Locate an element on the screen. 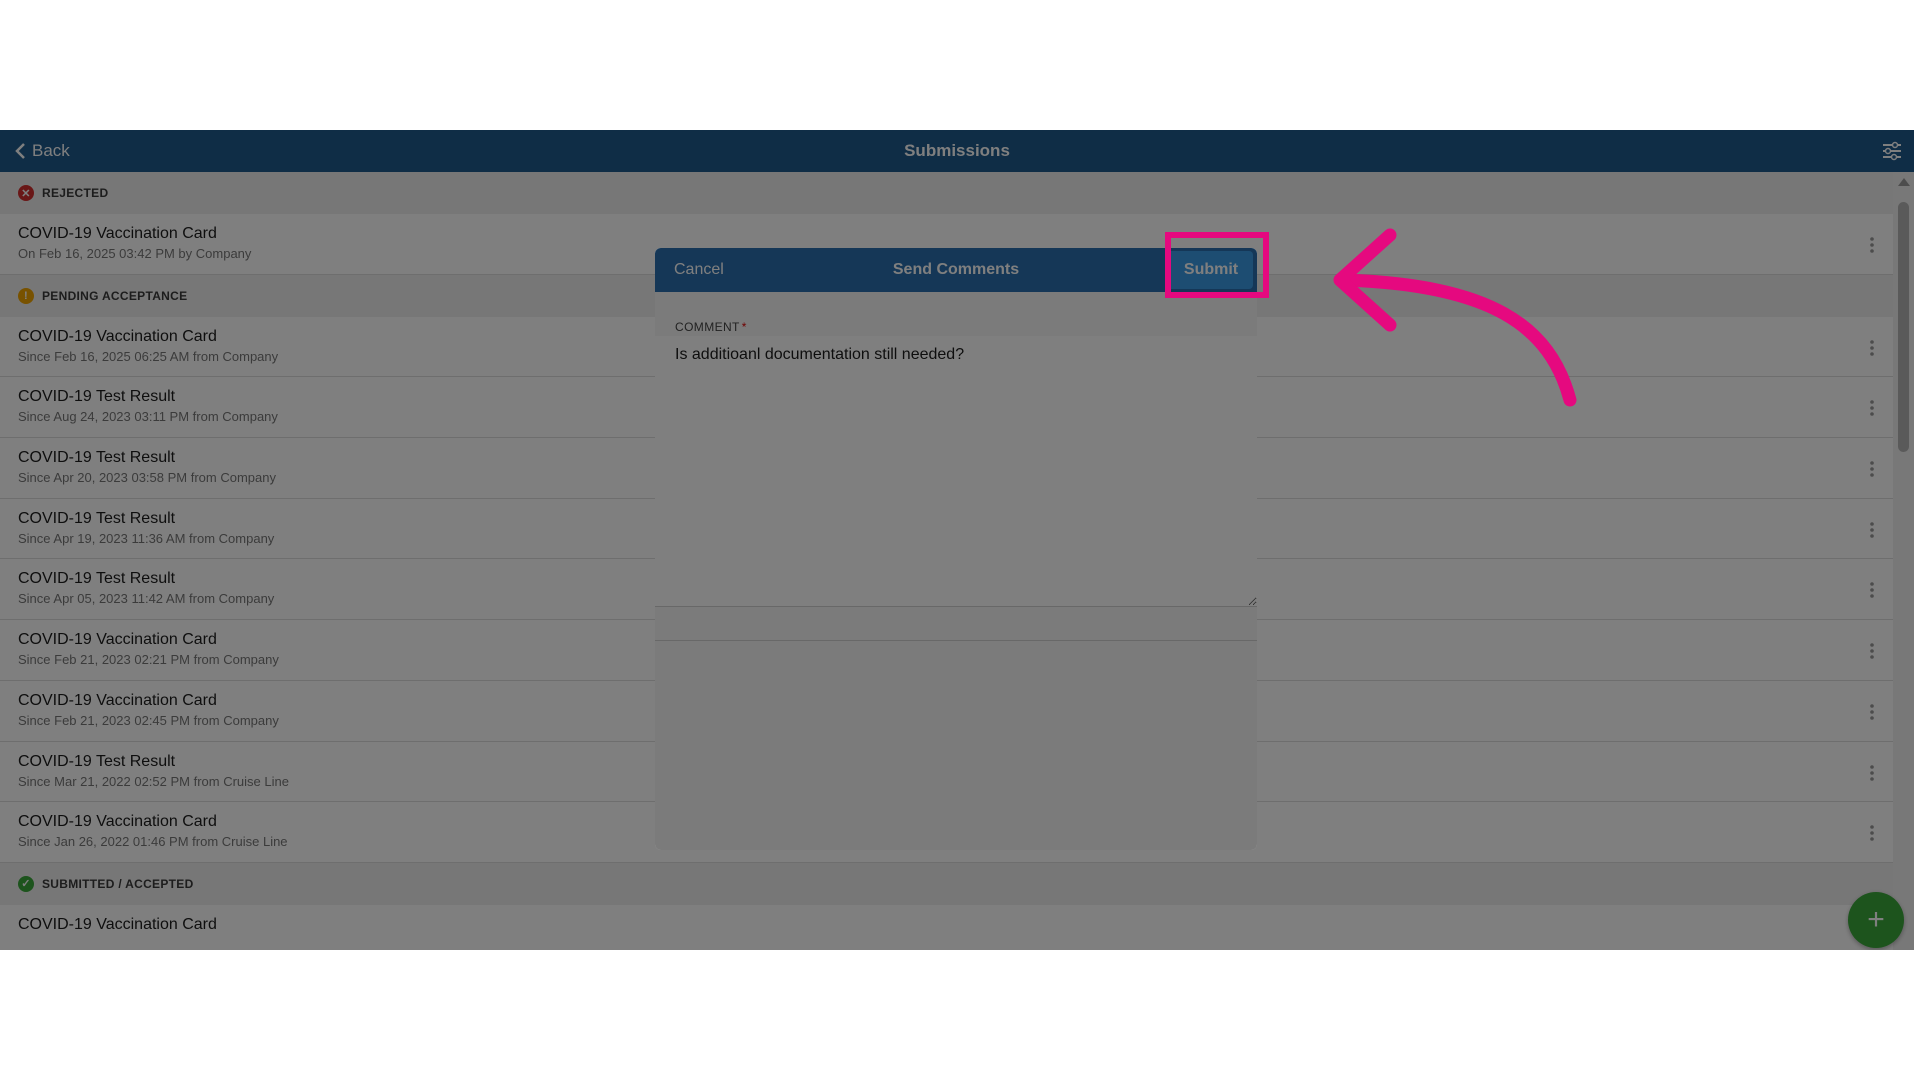 The height and width of the screenshot is (1080, 1920). dialog-title: Send Comments is located at coordinates (956, 269).